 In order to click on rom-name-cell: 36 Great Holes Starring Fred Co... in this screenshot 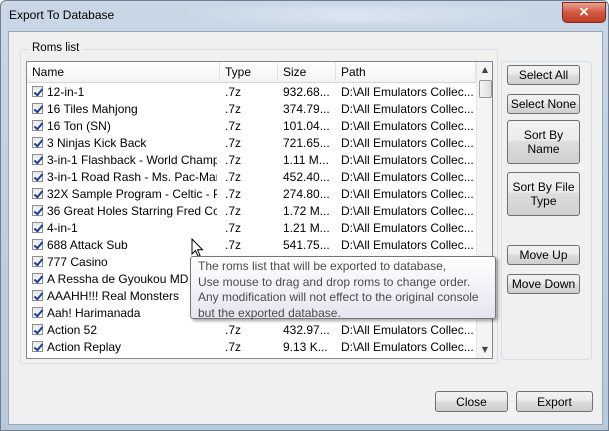, I will do `click(132, 211)`.